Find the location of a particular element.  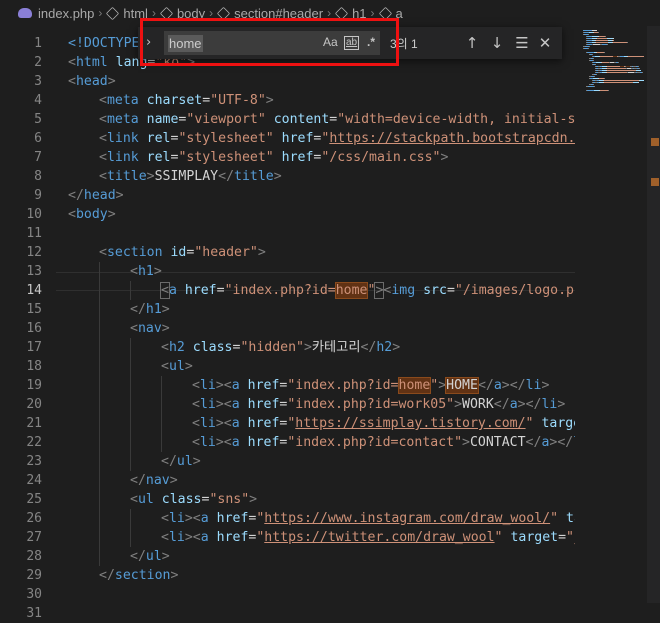

close-icon: ✕ is located at coordinates (545, 43).